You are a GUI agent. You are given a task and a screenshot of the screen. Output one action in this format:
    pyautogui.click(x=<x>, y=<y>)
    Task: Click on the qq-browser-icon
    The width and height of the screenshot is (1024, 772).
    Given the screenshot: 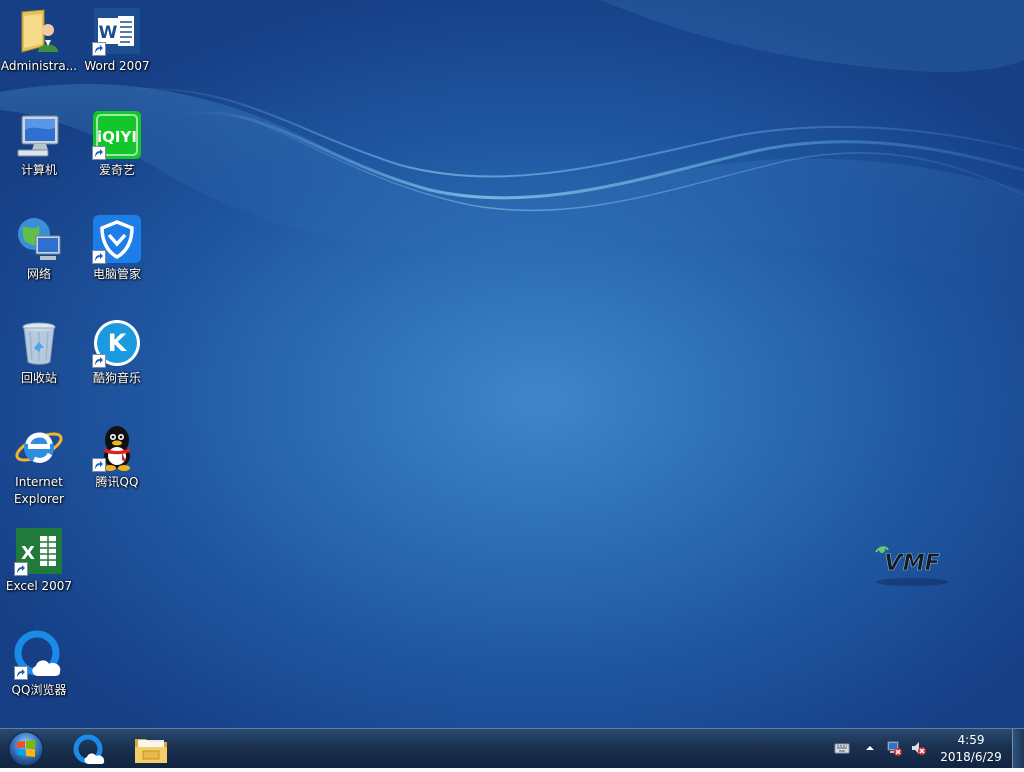 What is the action you would take?
    pyautogui.click(x=89, y=749)
    